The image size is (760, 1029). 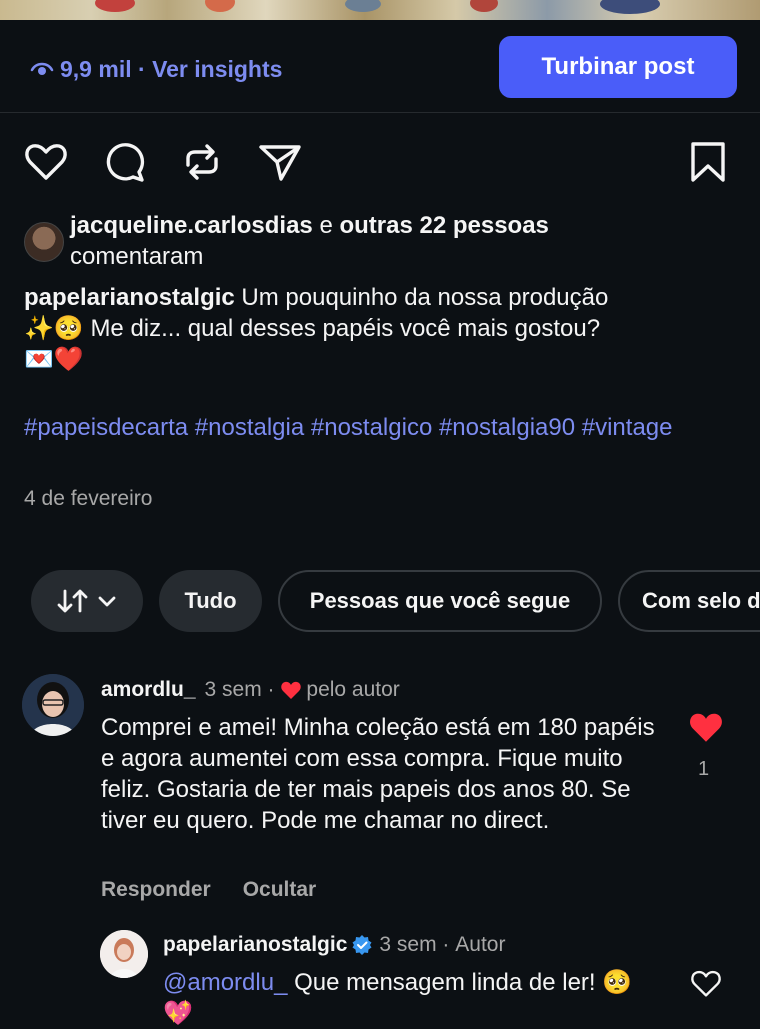 I want to click on chevron-down-icon, so click(x=107, y=601).